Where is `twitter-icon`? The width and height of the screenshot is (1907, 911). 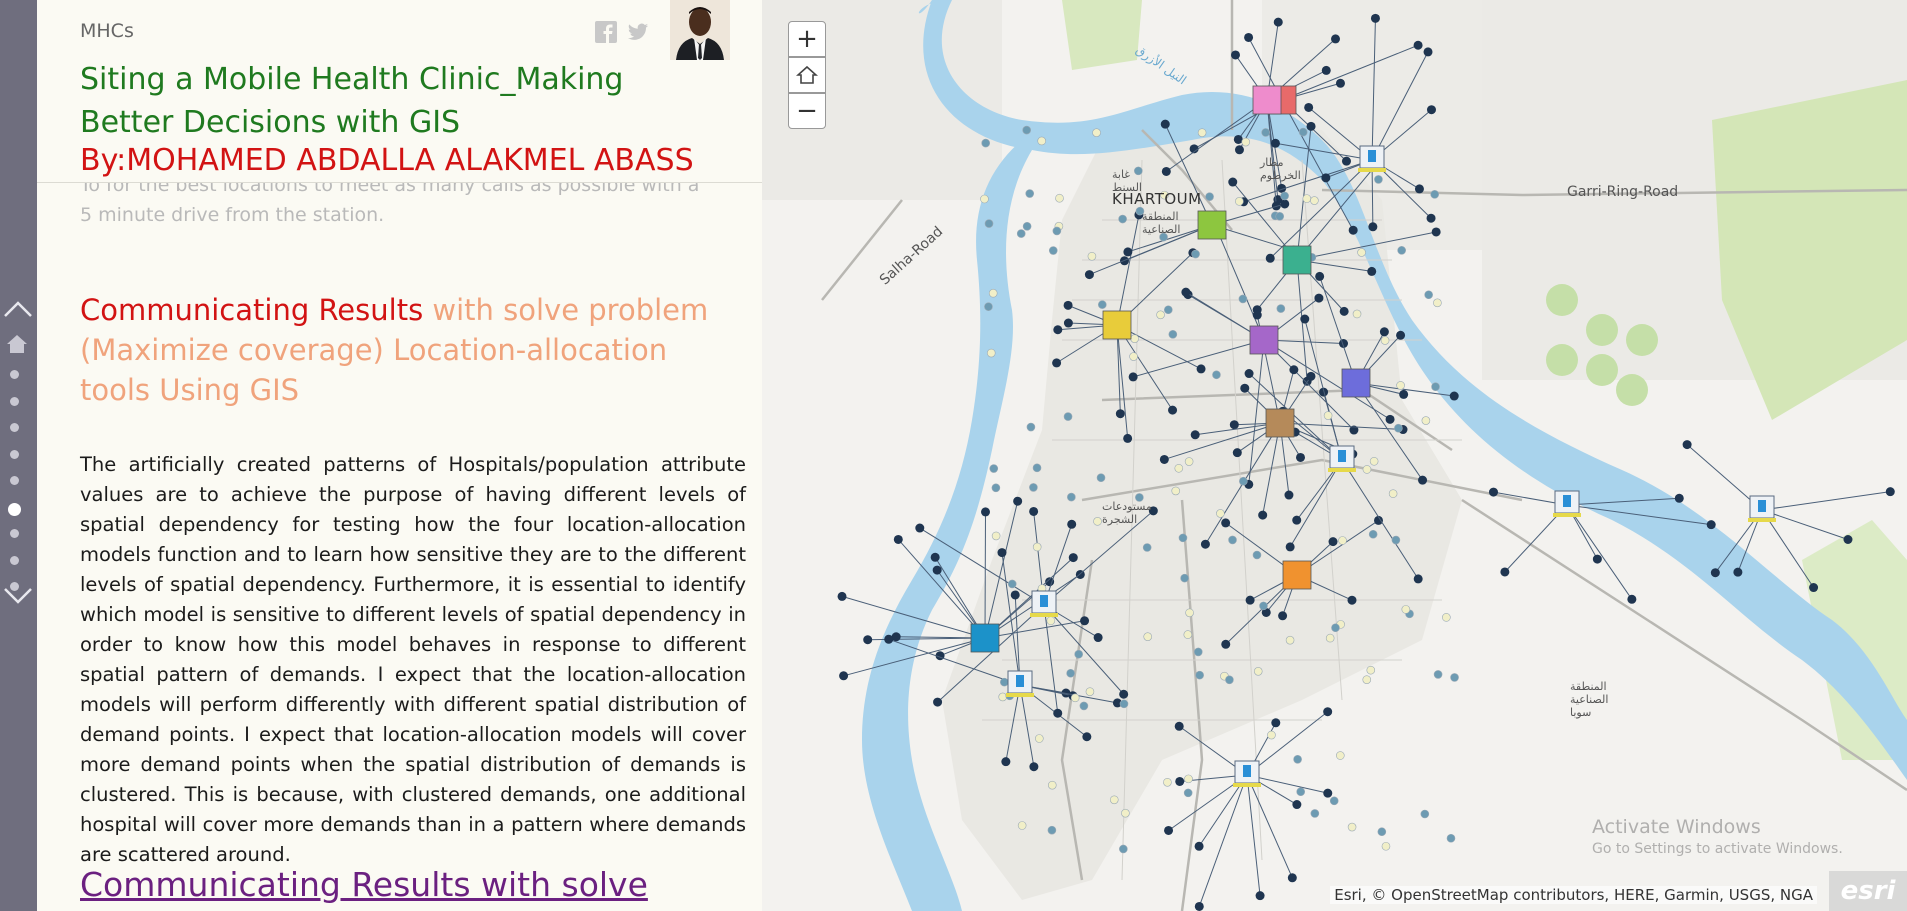 twitter-icon is located at coordinates (638, 32).